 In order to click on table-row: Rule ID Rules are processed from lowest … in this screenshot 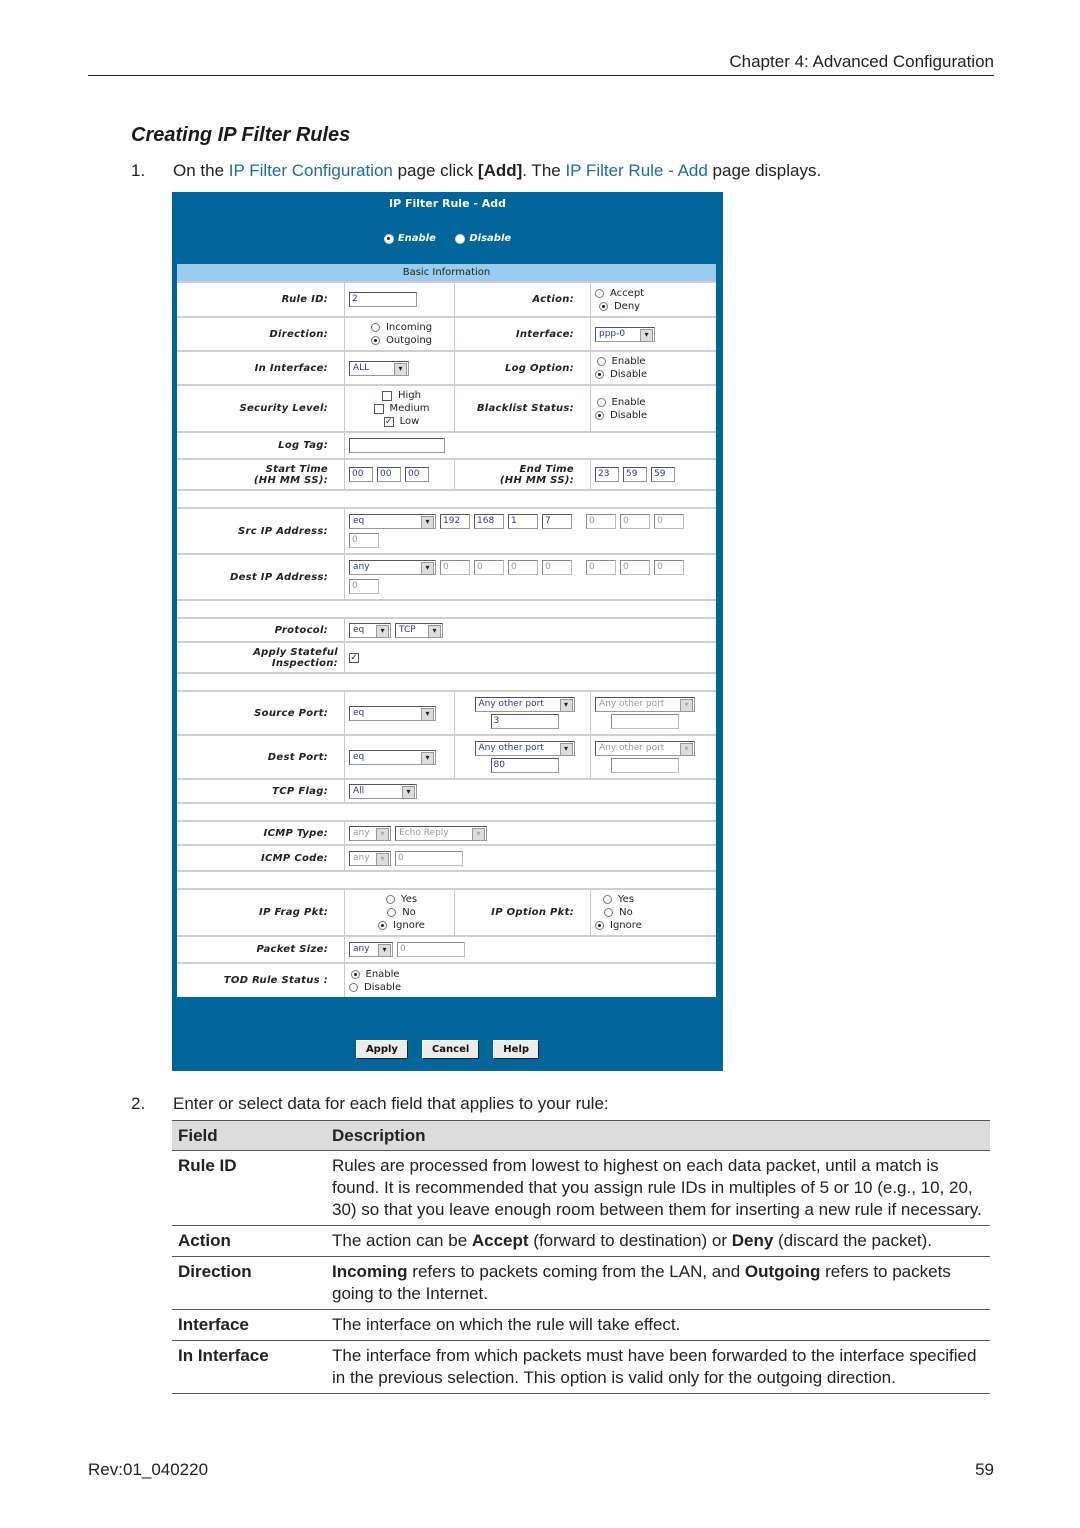, I will do `click(581, 1188)`.